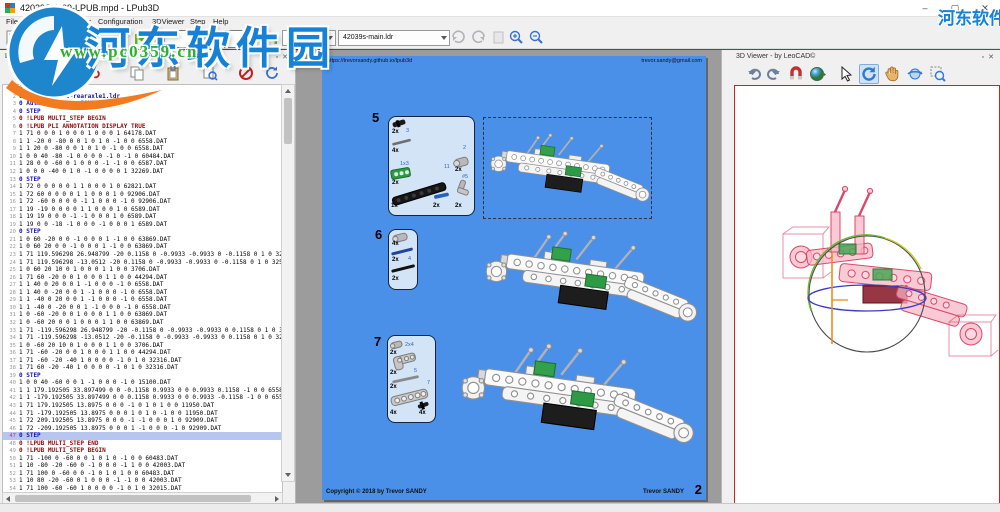 The width and height of the screenshot is (1000, 512). What do you see at coordinates (498, 37) in the screenshot?
I see `actual-size-icon` at bounding box center [498, 37].